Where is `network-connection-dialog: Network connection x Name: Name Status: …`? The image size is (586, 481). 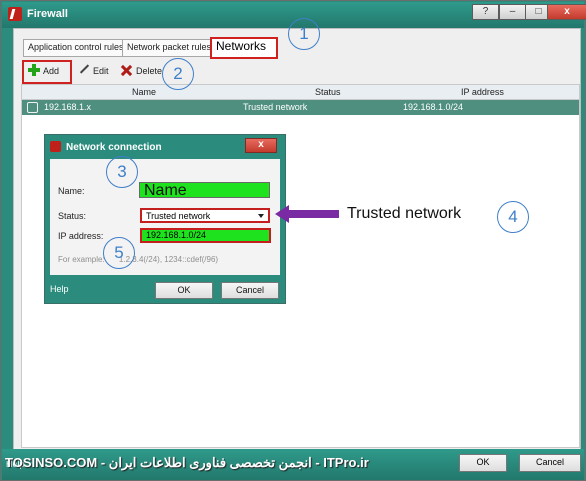 network-connection-dialog: Network connection x Name: Name Status: … is located at coordinates (165, 219).